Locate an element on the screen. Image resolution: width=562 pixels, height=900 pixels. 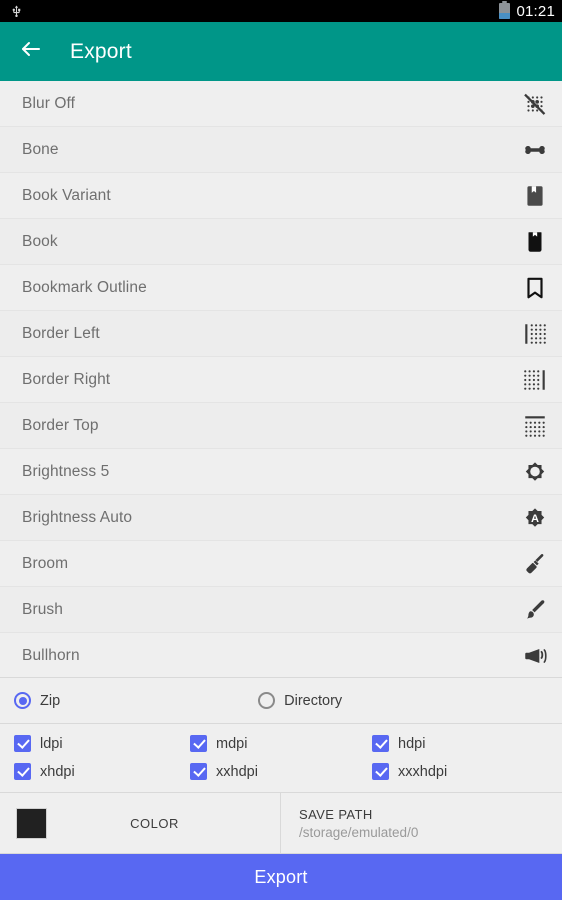
status-bar-left is located at coordinates (16, 11).